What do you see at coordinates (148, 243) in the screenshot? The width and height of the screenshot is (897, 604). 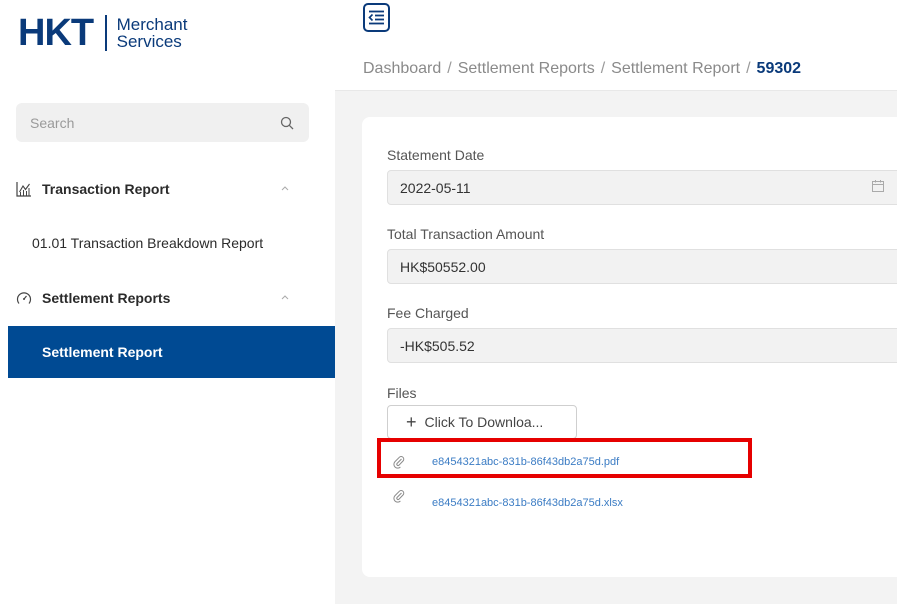 I see `sidebar-item-label: 01.01 Transaction Breakdown Report` at bounding box center [148, 243].